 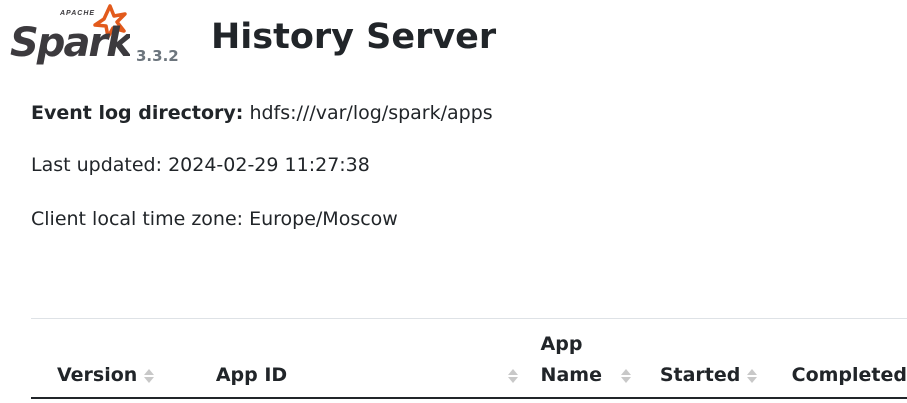 I want to click on column-header-started: Started, so click(x=709, y=359).